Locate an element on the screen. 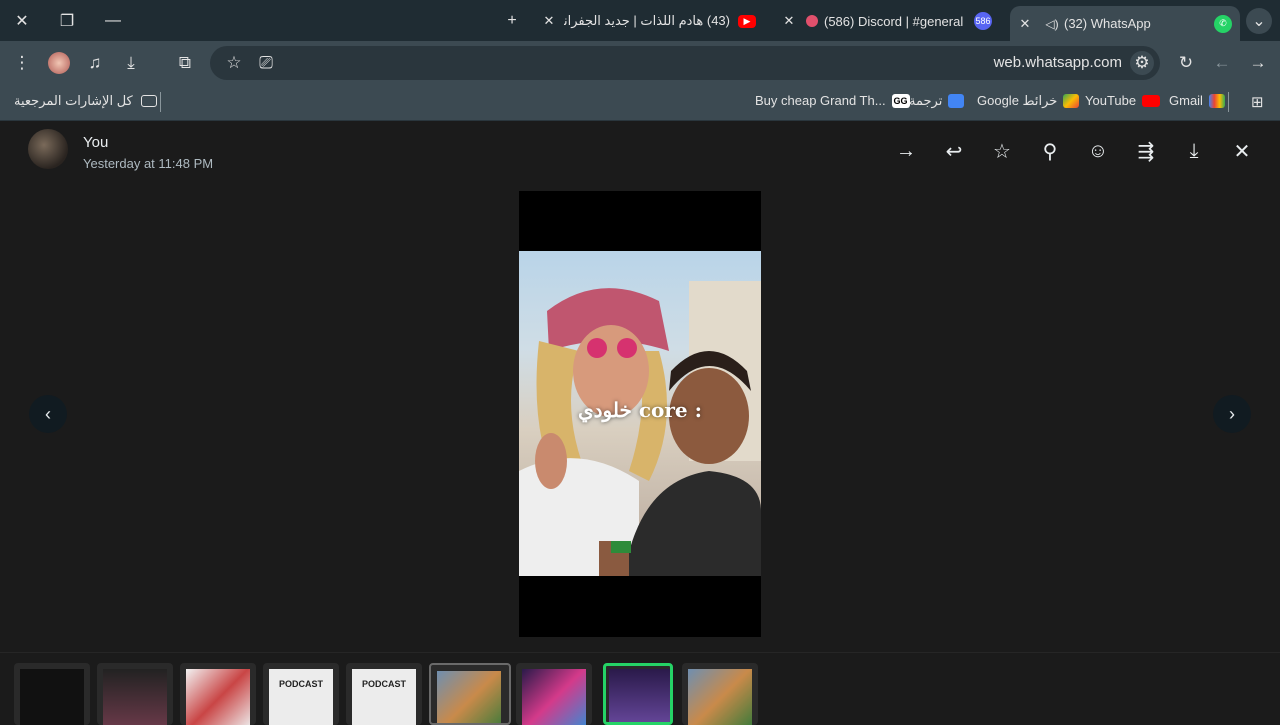 This screenshot has height=725, width=1280. video-caption: خلودي core : is located at coordinates (640, 410).